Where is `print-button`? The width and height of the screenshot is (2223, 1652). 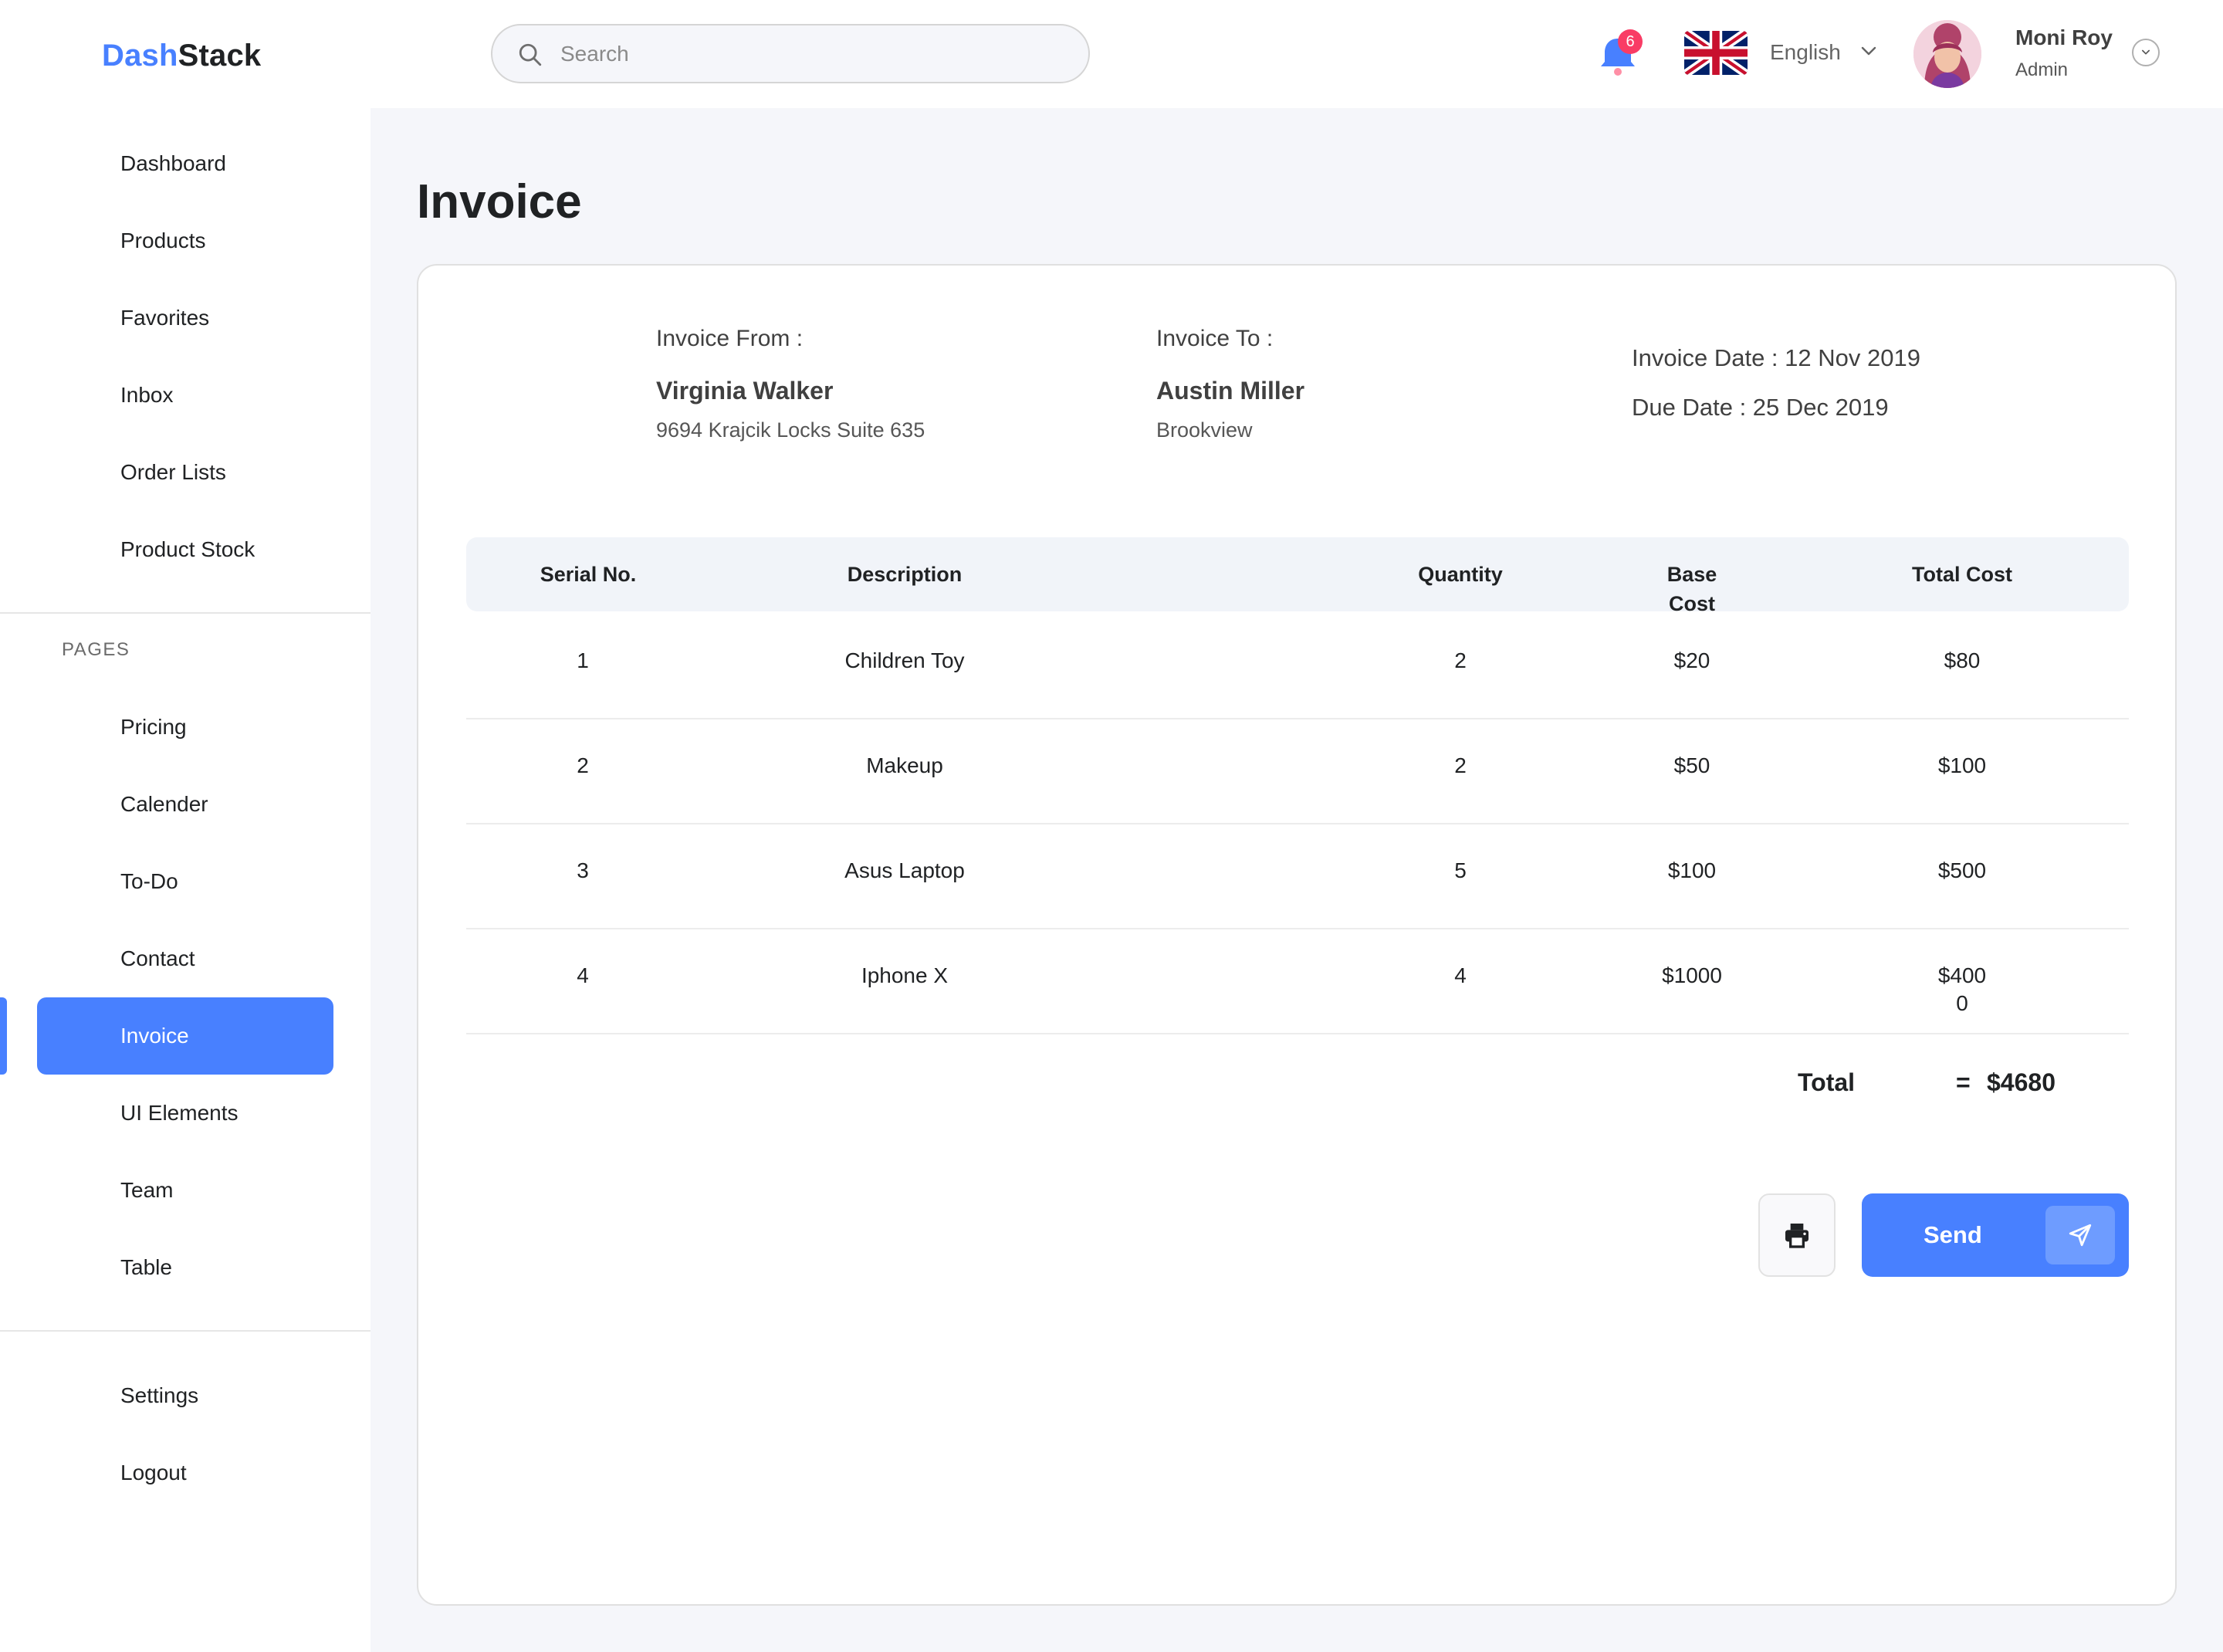 print-button is located at coordinates (1797, 1235).